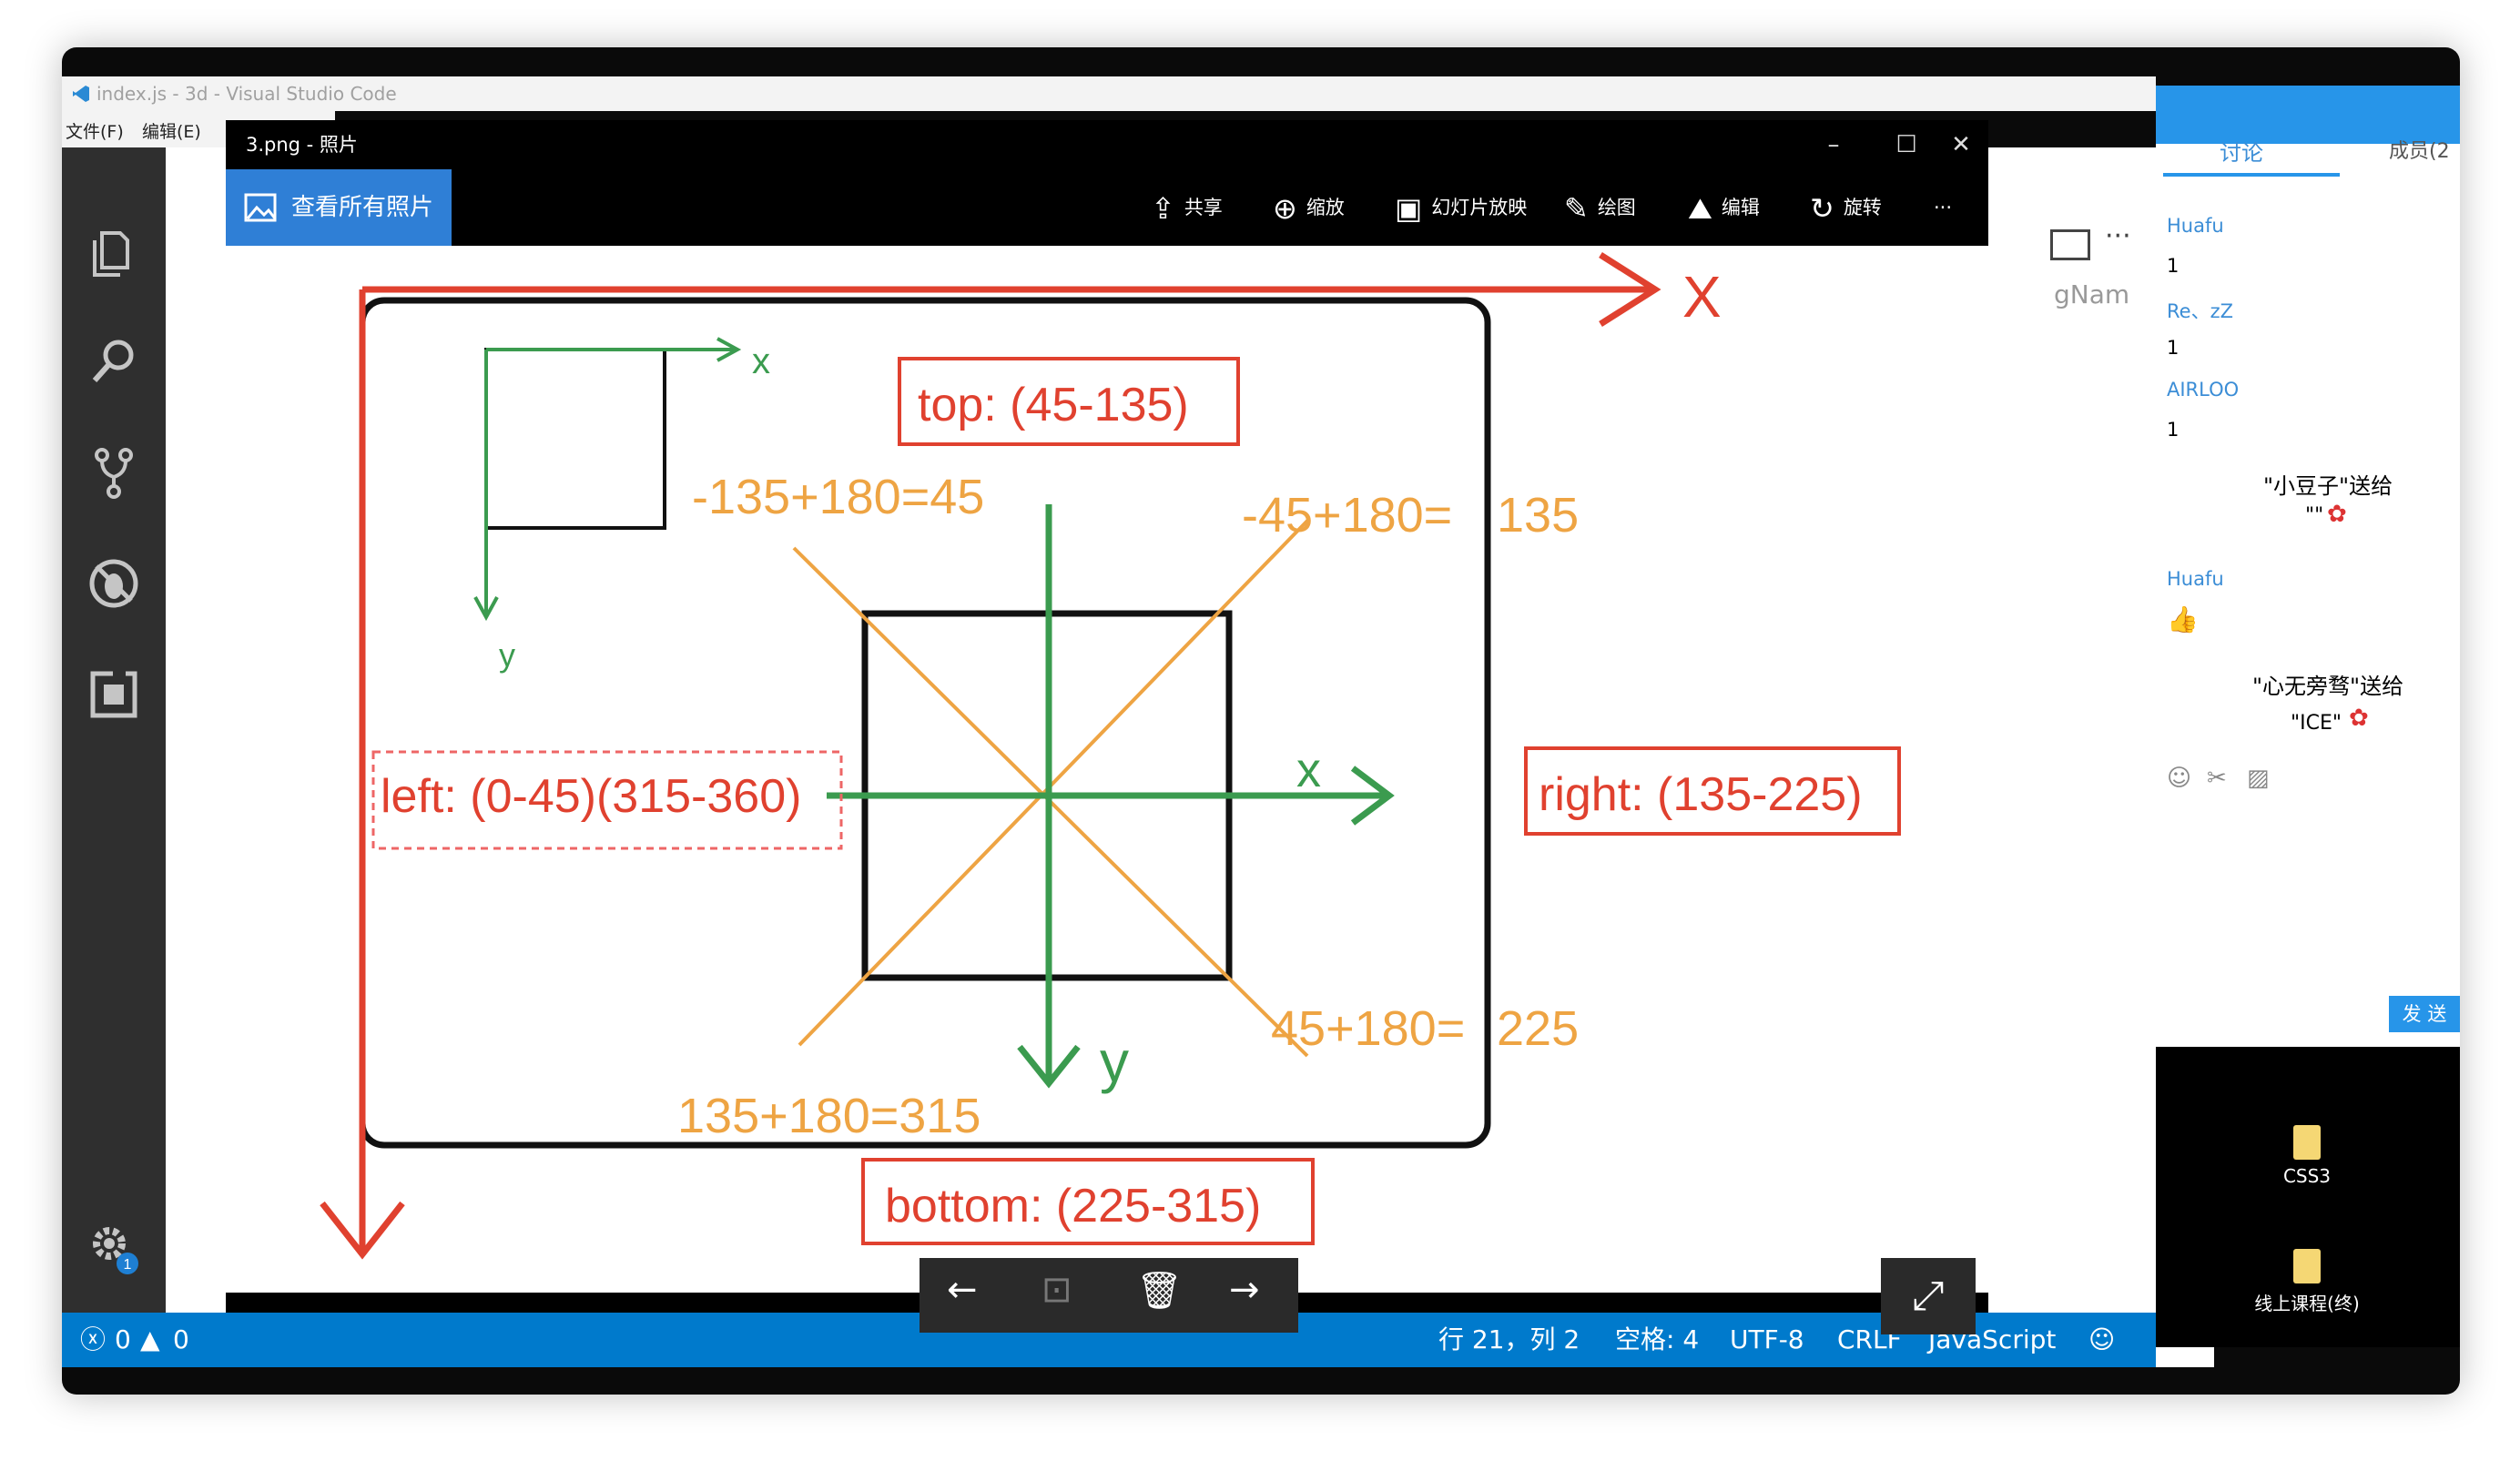  Describe the element at coordinates (2258, 778) in the screenshot. I see `image-icon: ▨` at that location.